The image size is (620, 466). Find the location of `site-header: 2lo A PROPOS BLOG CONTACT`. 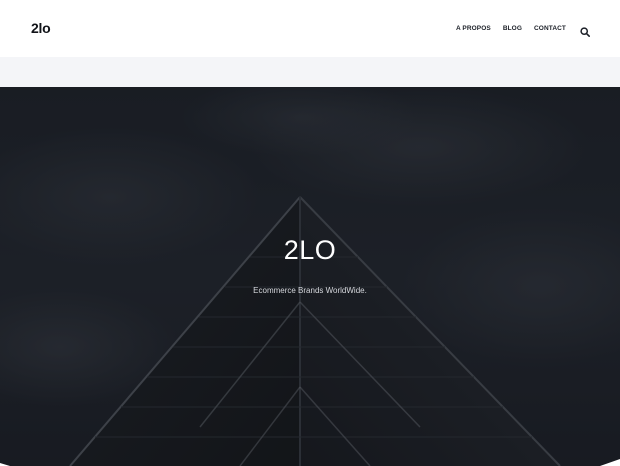

site-header: 2lo A PROPOS BLOG CONTACT is located at coordinates (310, 28).